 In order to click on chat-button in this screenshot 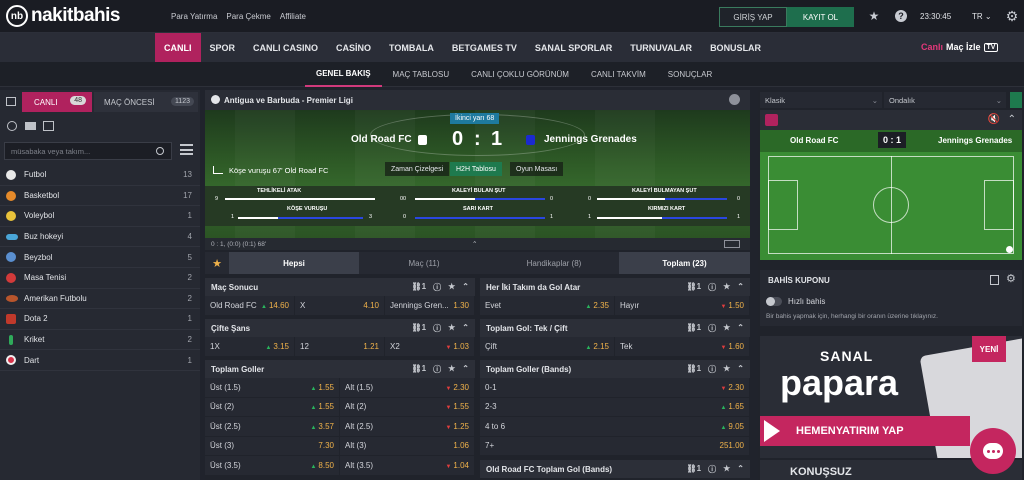, I will do `click(993, 451)`.